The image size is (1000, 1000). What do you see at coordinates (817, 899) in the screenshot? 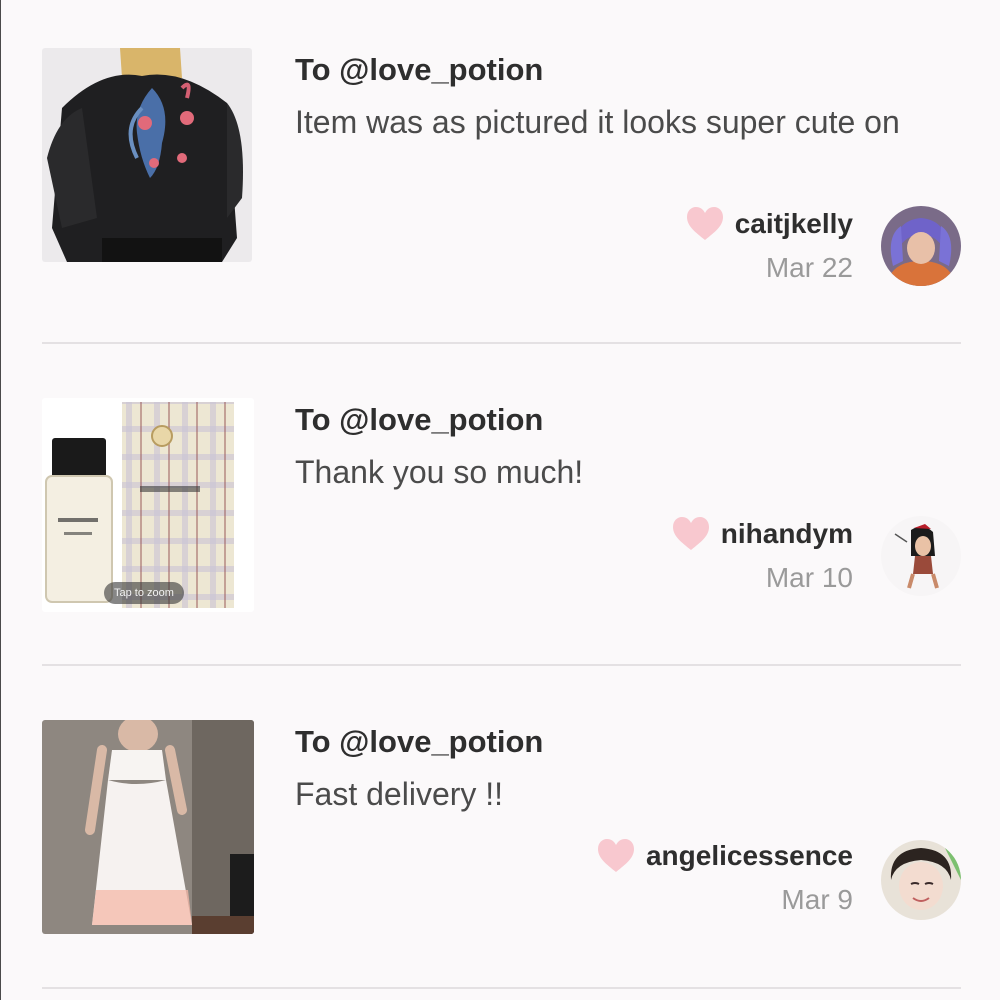
I see `review-date: Mar 9` at bounding box center [817, 899].